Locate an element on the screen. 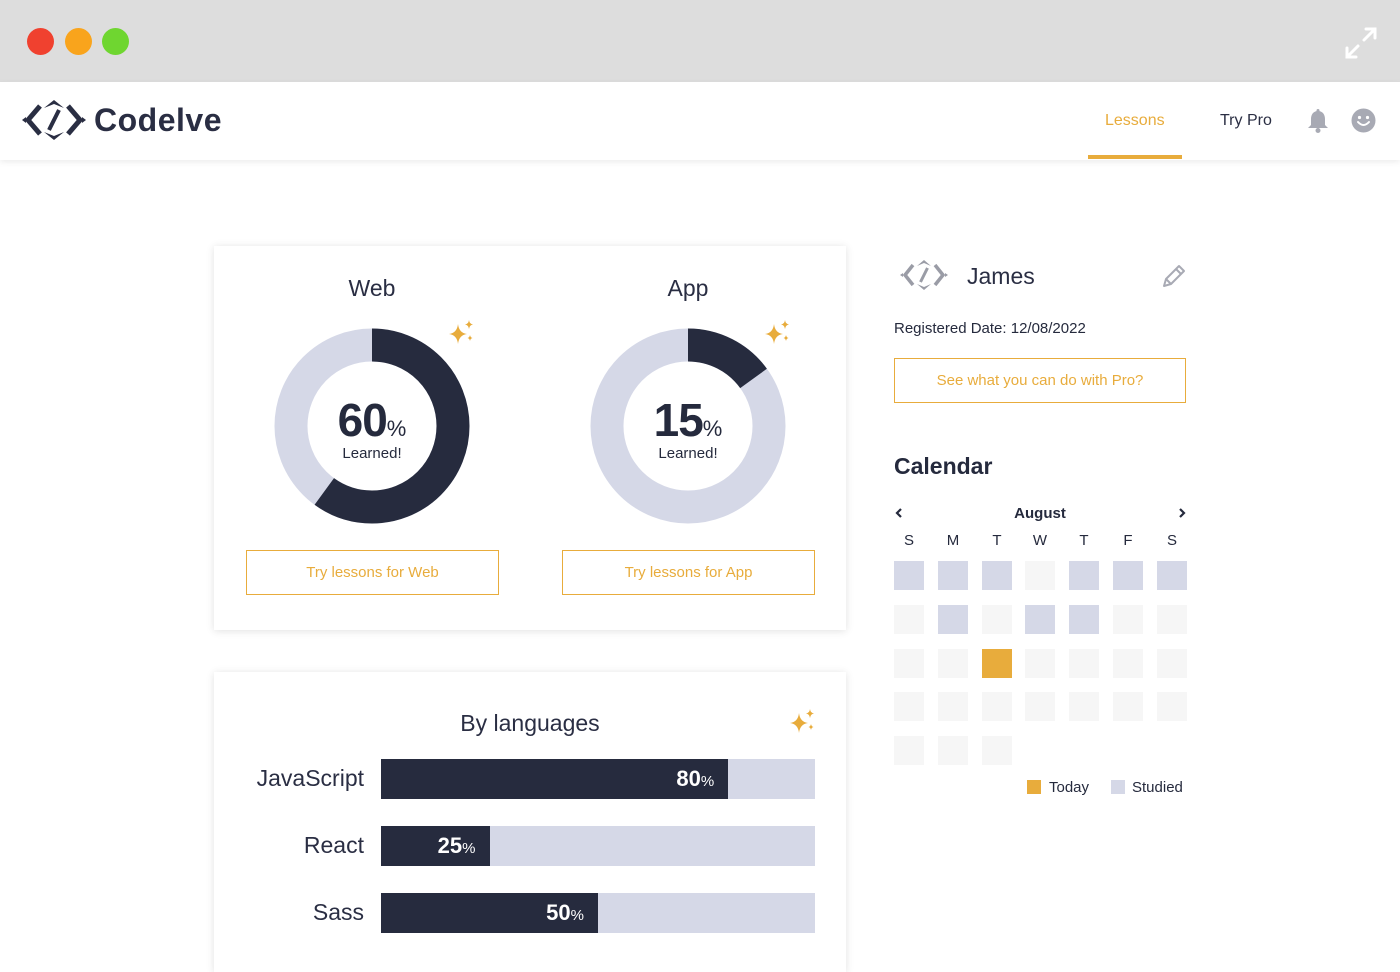 This screenshot has height=972, width=1400. language-bar-fill: 50% is located at coordinates (489, 913).